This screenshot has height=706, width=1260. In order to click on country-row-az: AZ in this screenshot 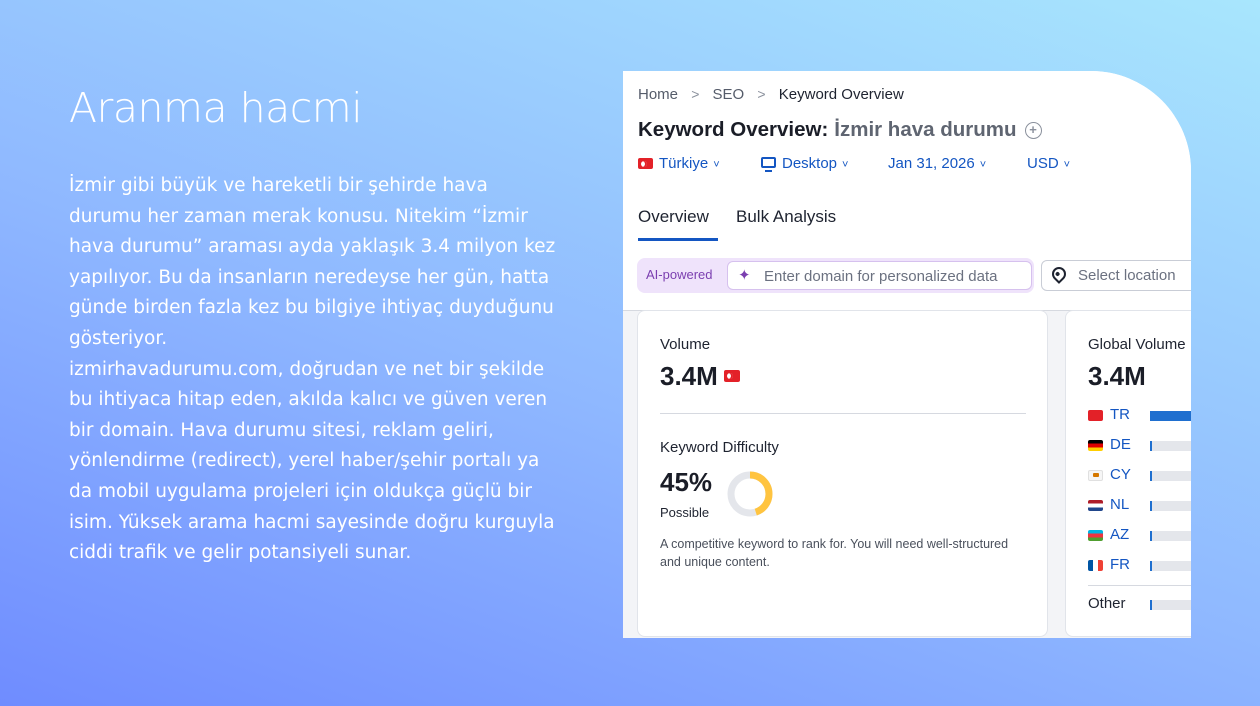, I will do `click(1139, 536)`.